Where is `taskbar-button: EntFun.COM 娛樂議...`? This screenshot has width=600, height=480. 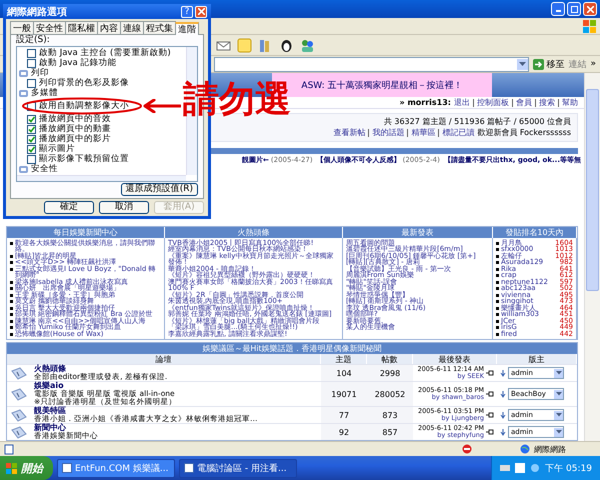
taskbar-button: EntFun.COM 娛樂議... is located at coordinates (116, 468).